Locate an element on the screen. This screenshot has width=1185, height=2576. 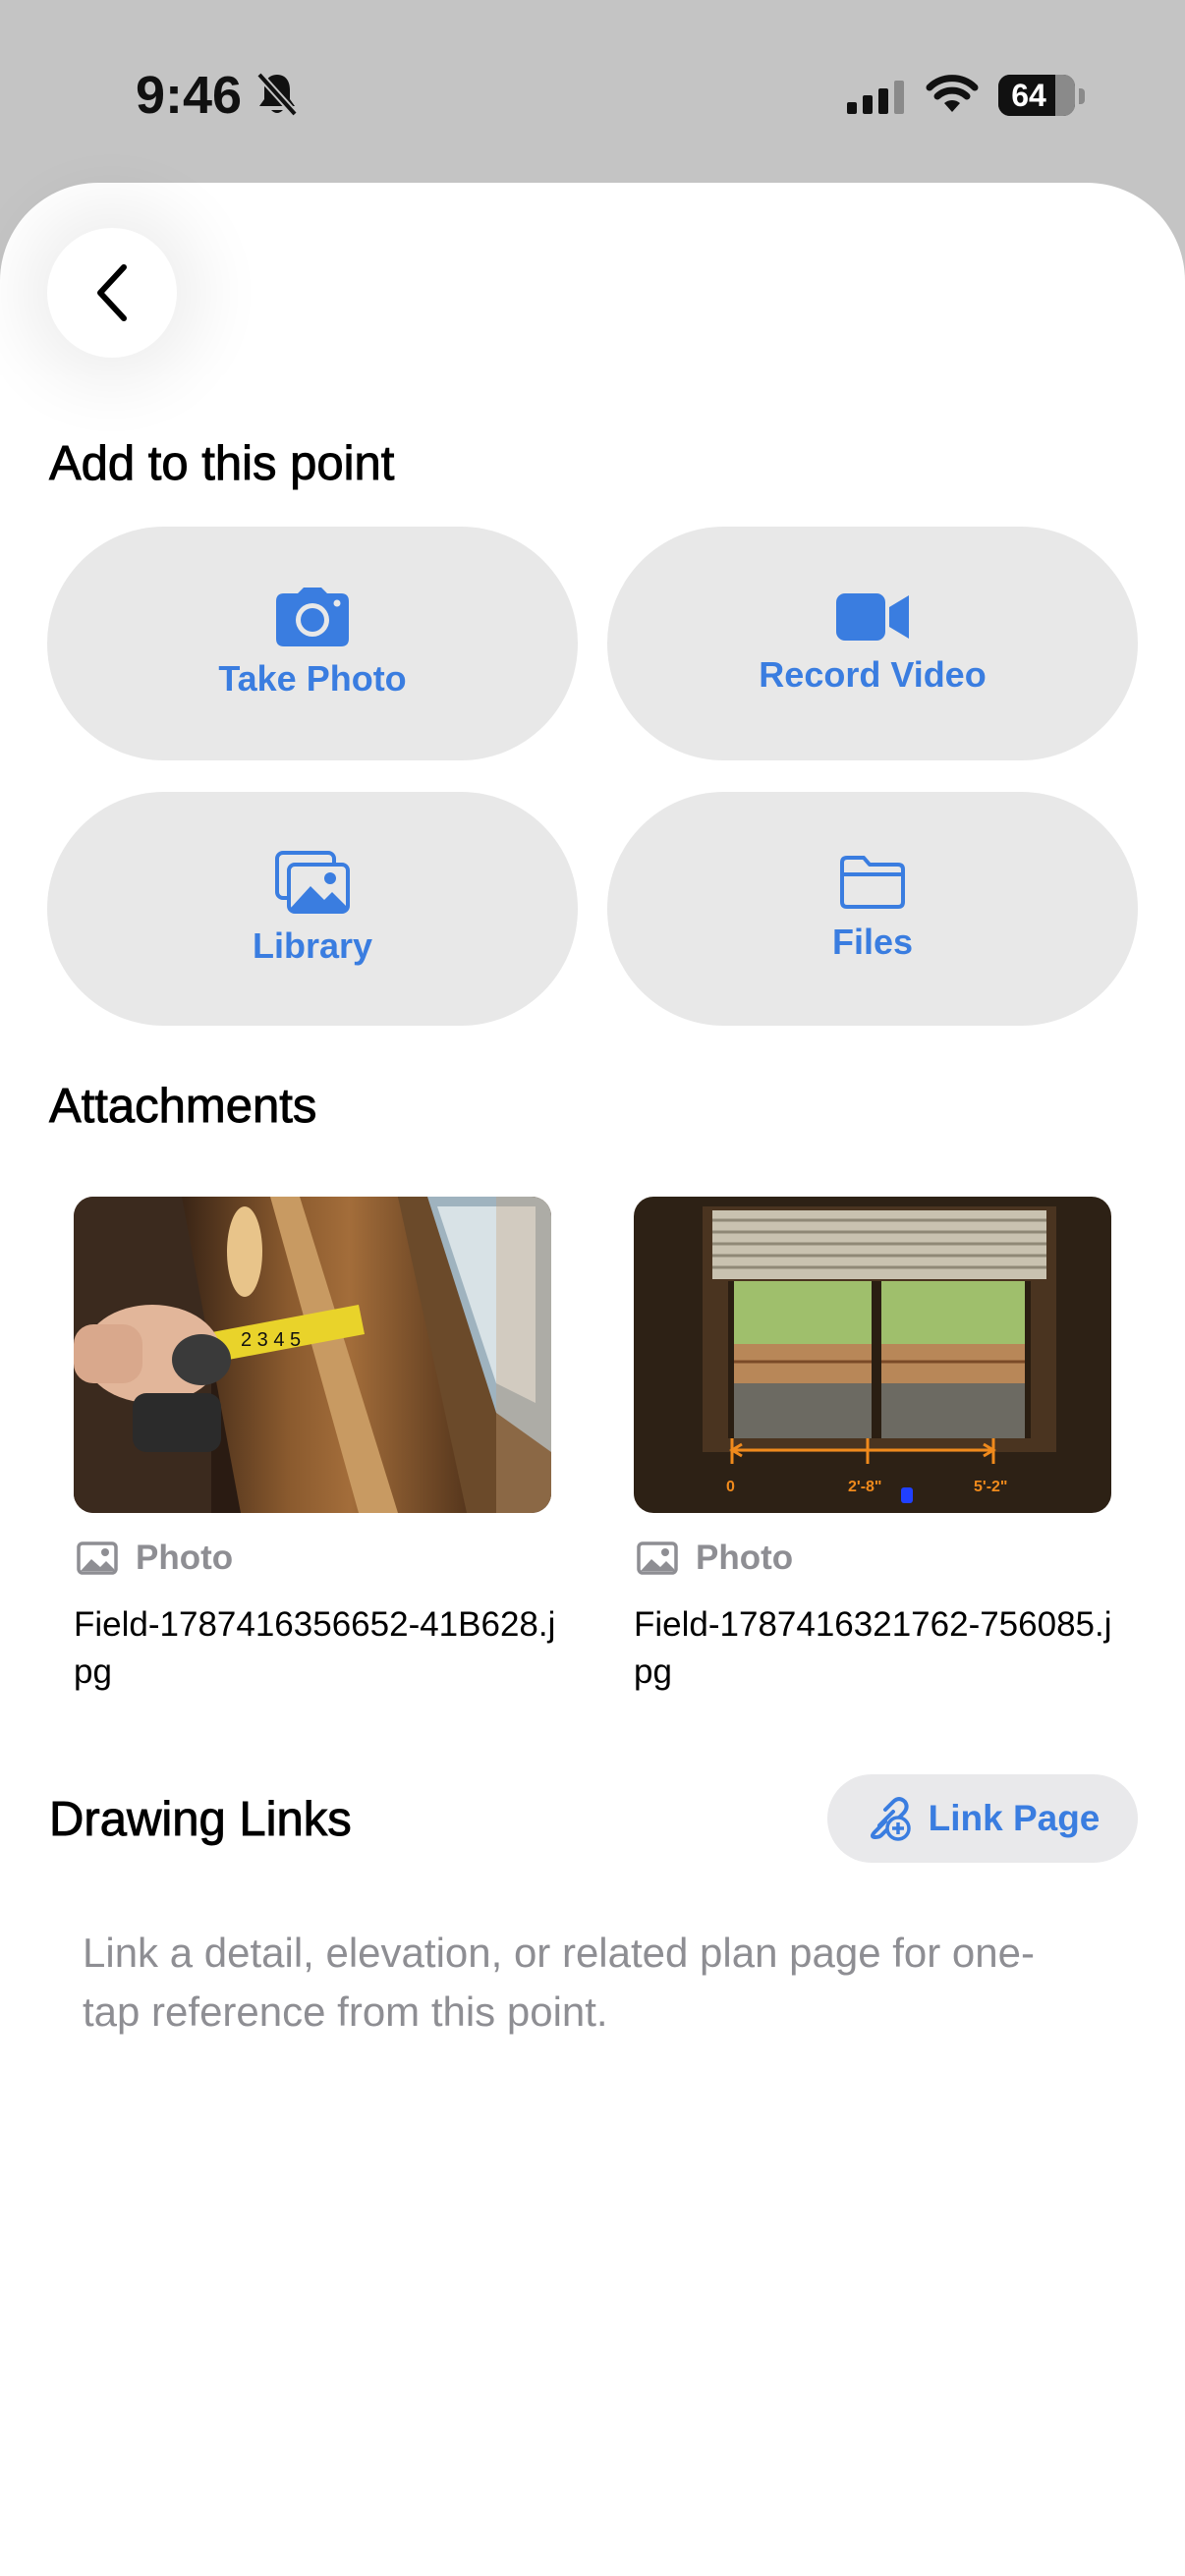
attachment-1-type: Photo is located at coordinates (155, 1558).